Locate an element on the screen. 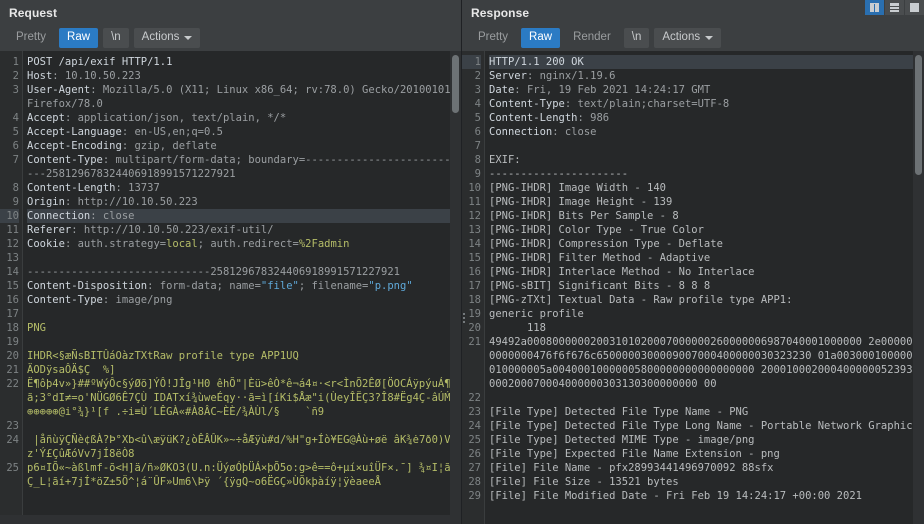  line-number: 8 is located at coordinates (477, 160).